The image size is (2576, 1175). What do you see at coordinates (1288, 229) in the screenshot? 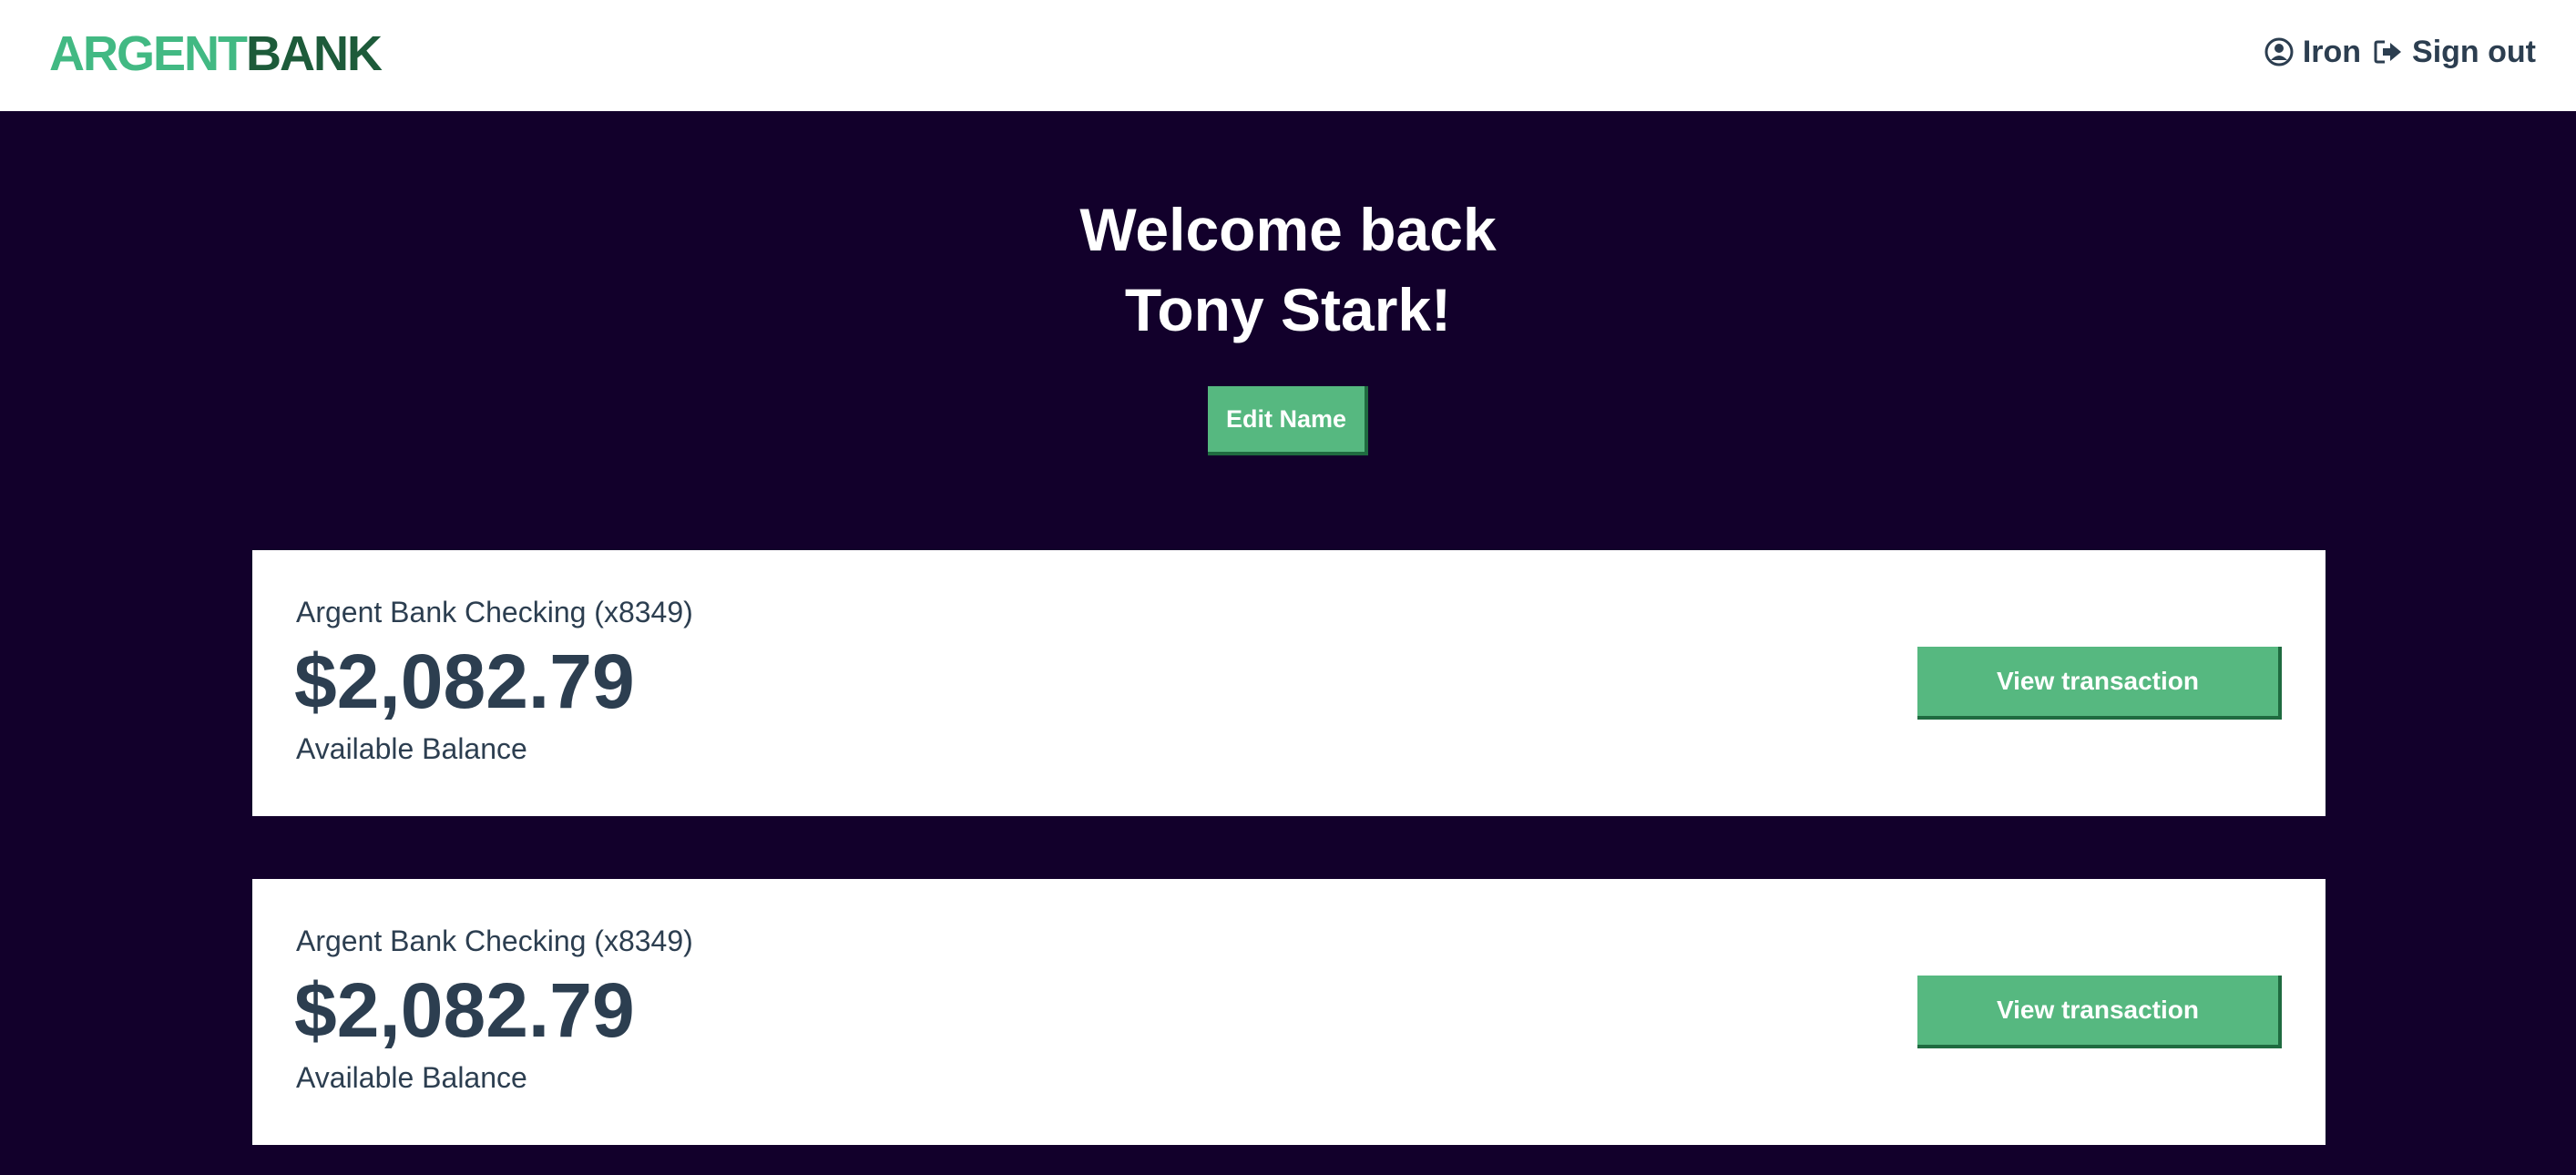
I see `welcome-line-1: Welcome back` at bounding box center [1288, 229].